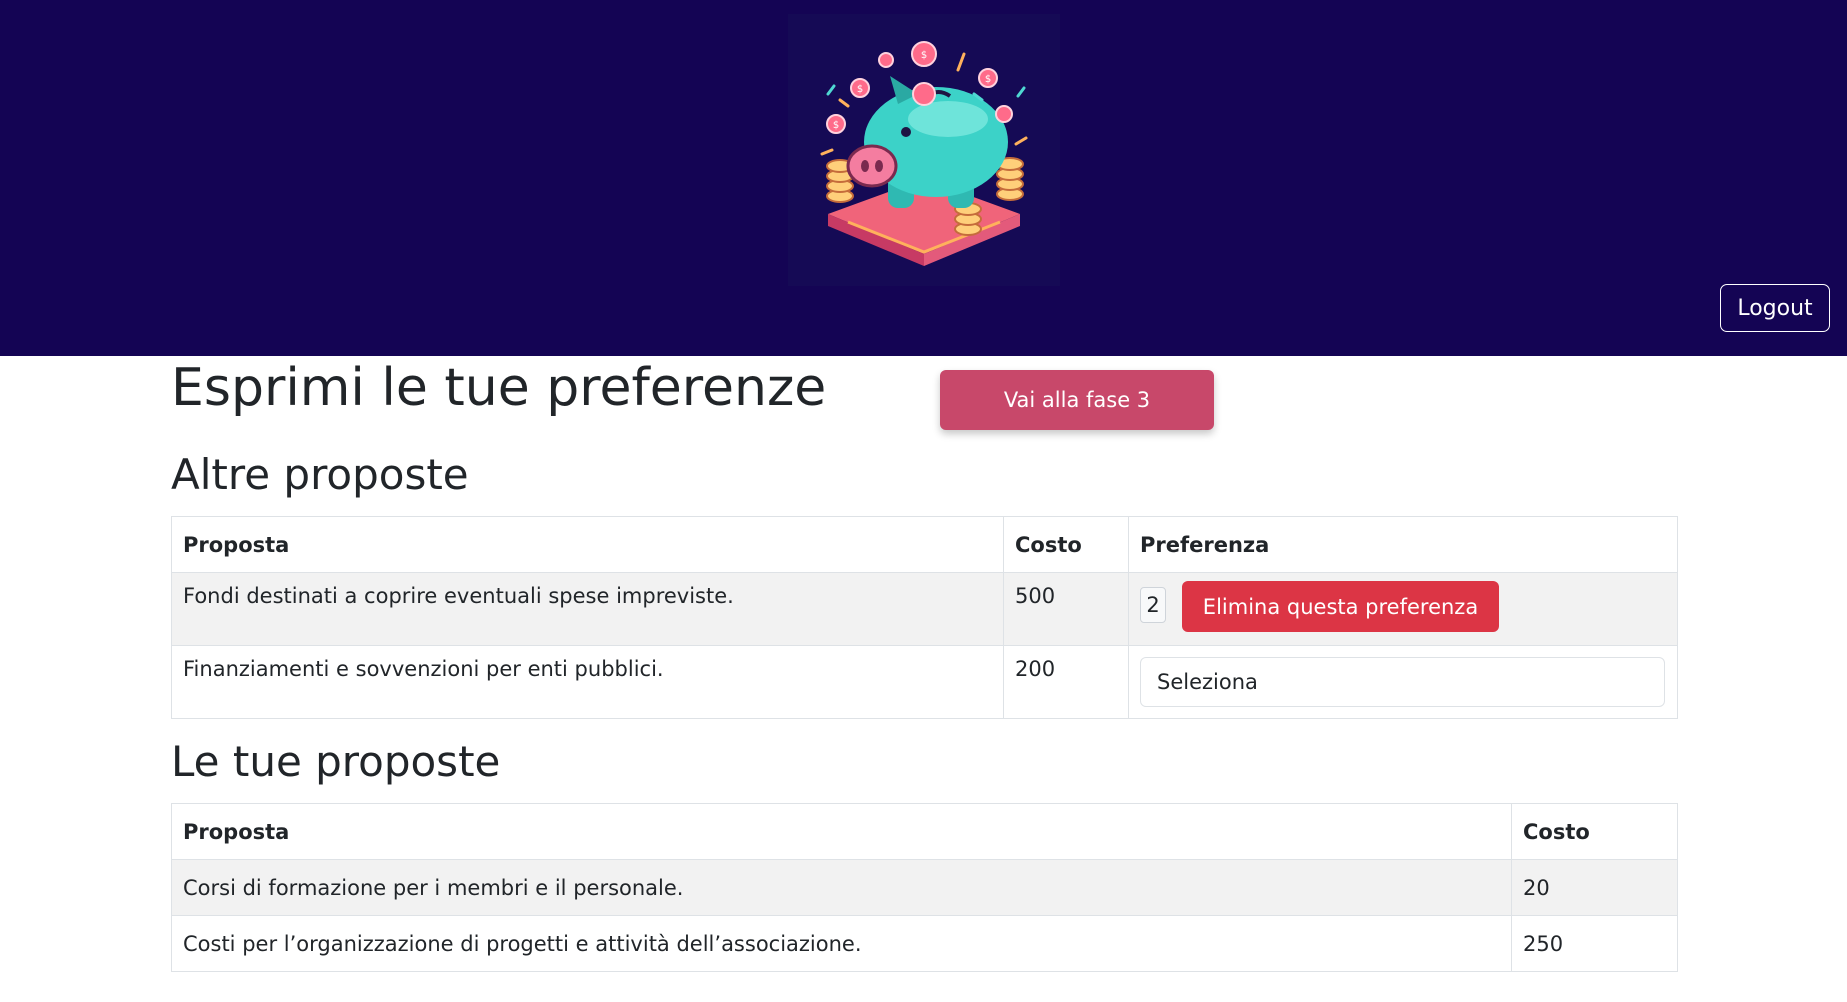 Image resolution: width=1847 pixels, height=1002 pixels. Describe the element at coordinates (1066, 682) in the screenshot. I see `proposal-cost: 200` at that location.